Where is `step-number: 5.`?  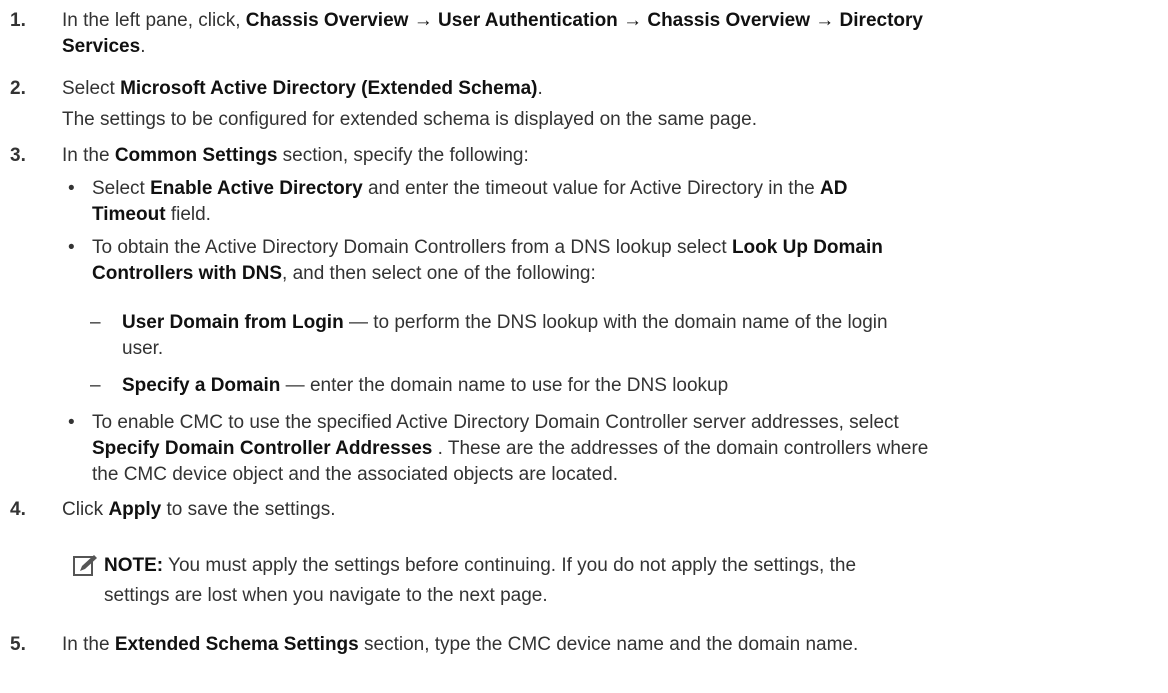 step-number: 5. is located at coordinates (18, 644).